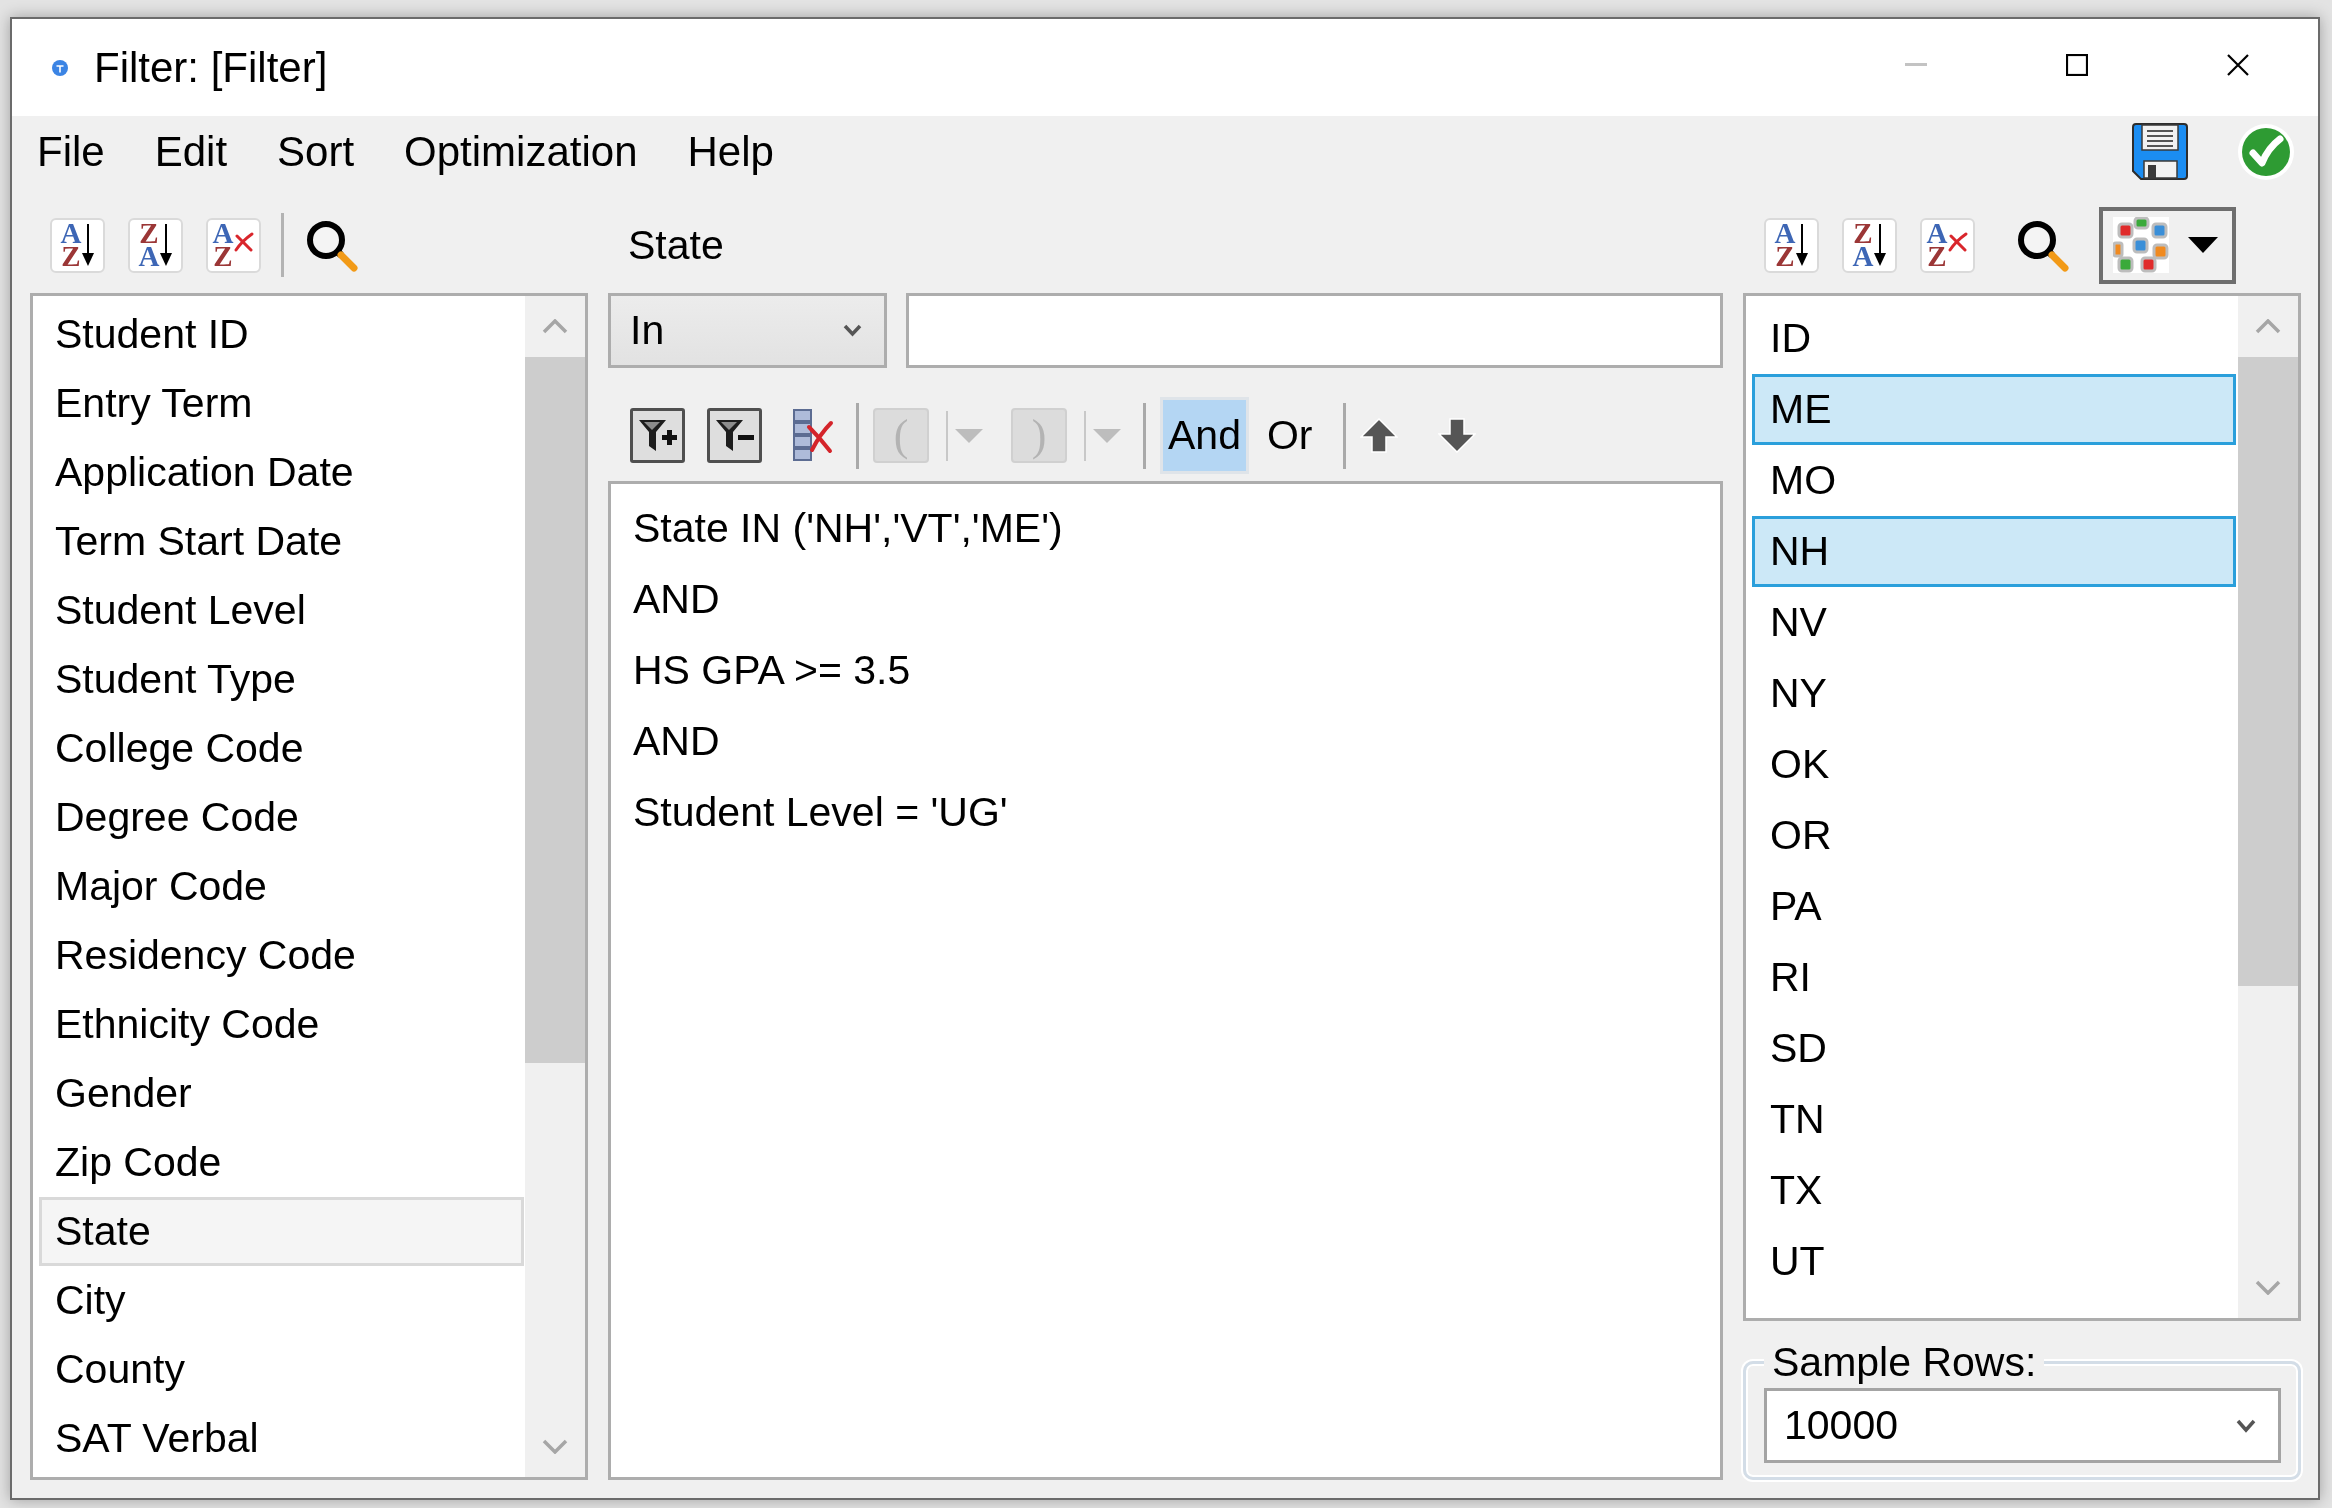  Describe the element at coordinates (2076, 64) in the screenshot. I see `maximize-icon` at that location.